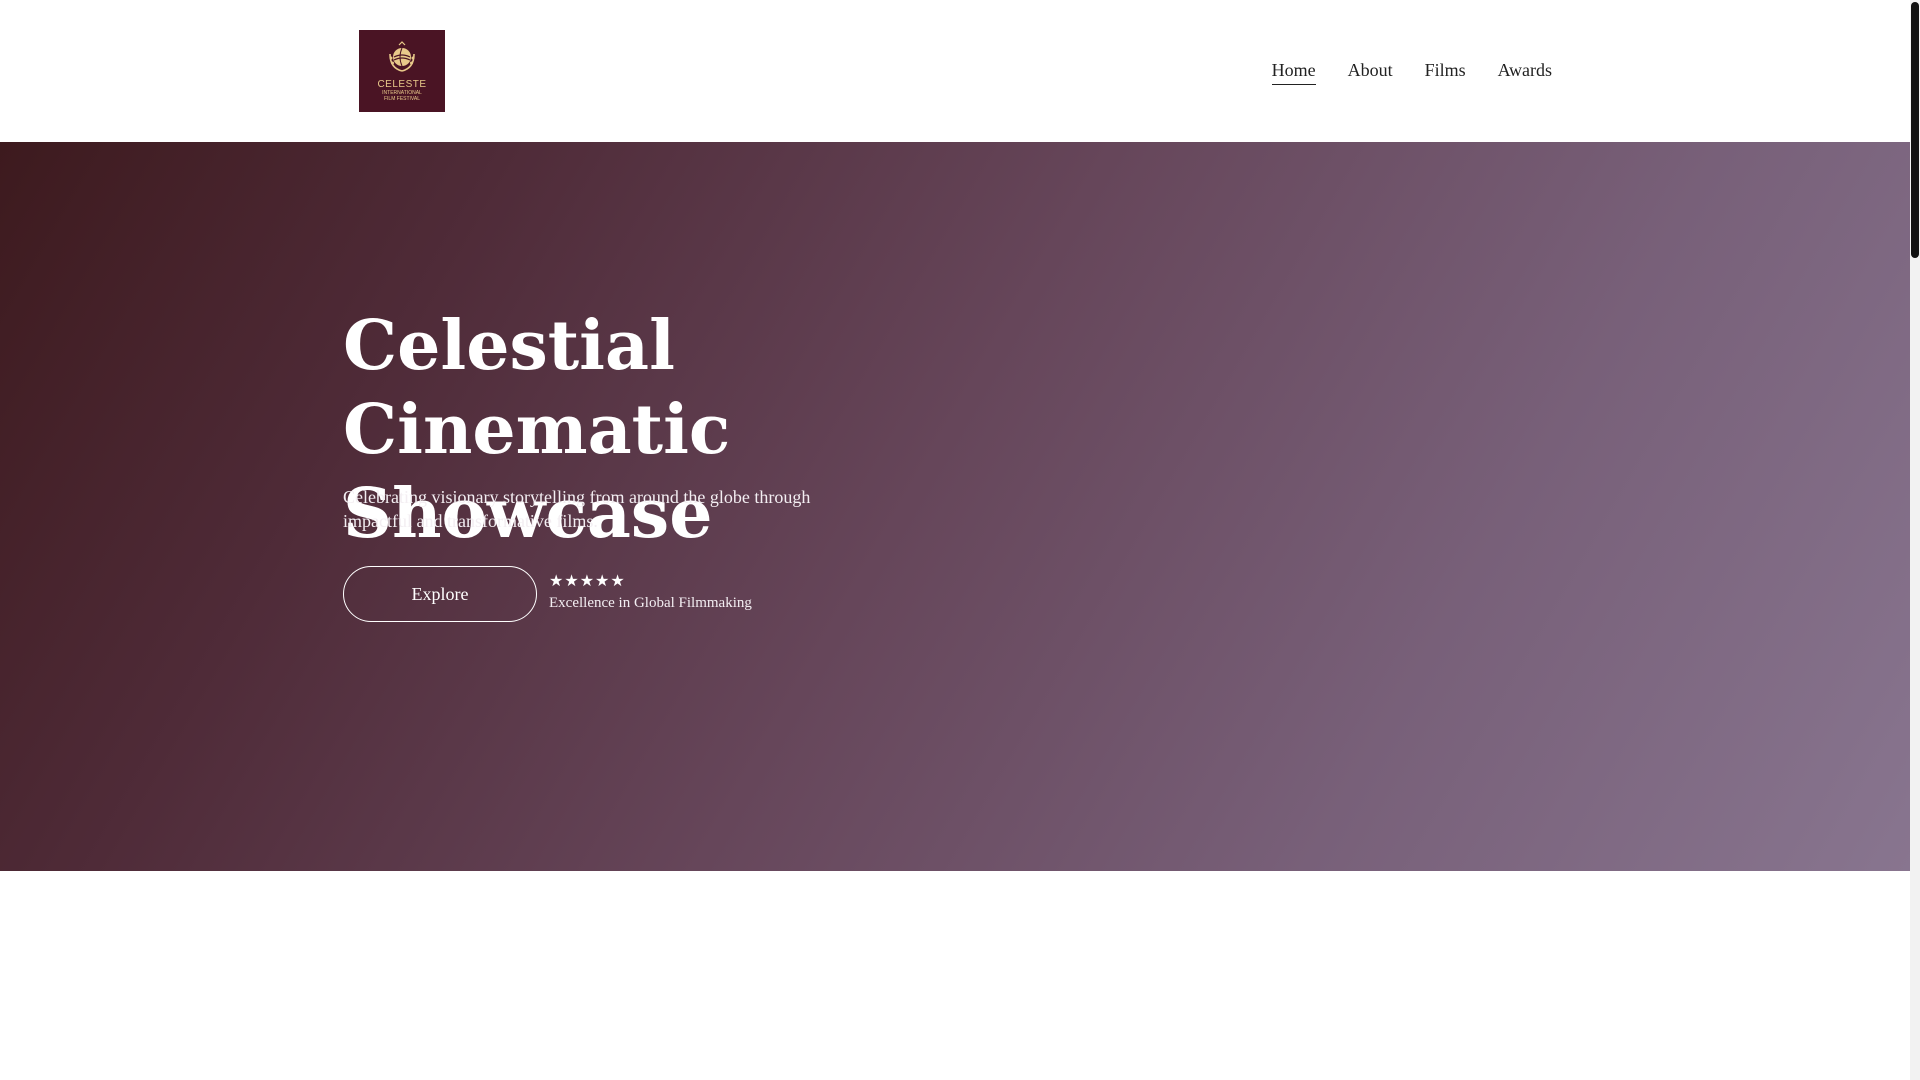 The image size is (1920, 1080). Describe the element at coordinates (650, 603) in the screenshot. I see `rating-label: Excellence in Global Filmmaking` at that location.